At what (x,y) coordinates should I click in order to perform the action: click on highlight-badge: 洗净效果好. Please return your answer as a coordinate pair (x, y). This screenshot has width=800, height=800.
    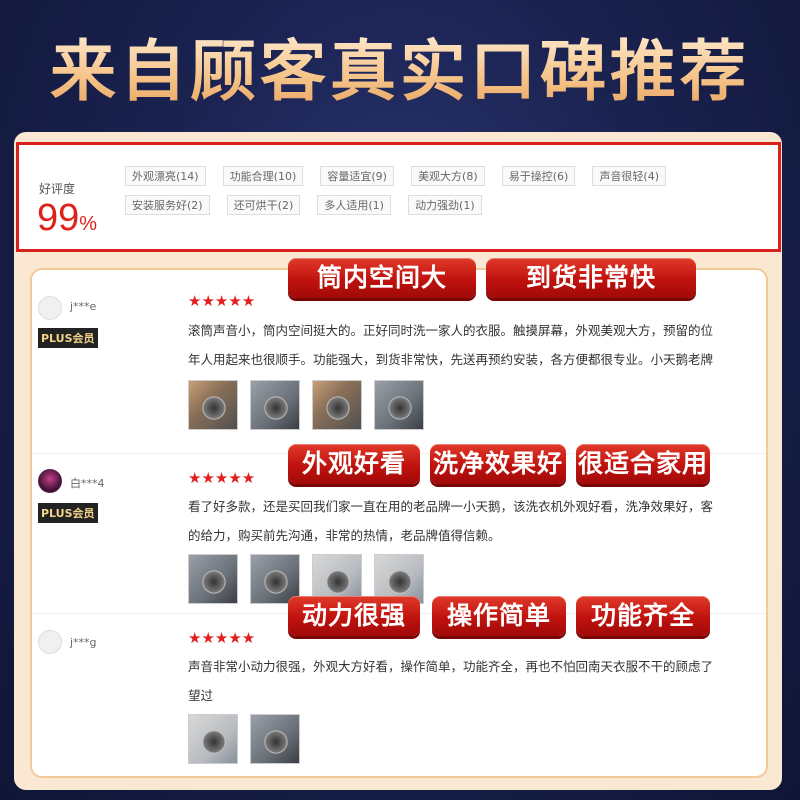
    Looking at the image, I should click on (498, 464).